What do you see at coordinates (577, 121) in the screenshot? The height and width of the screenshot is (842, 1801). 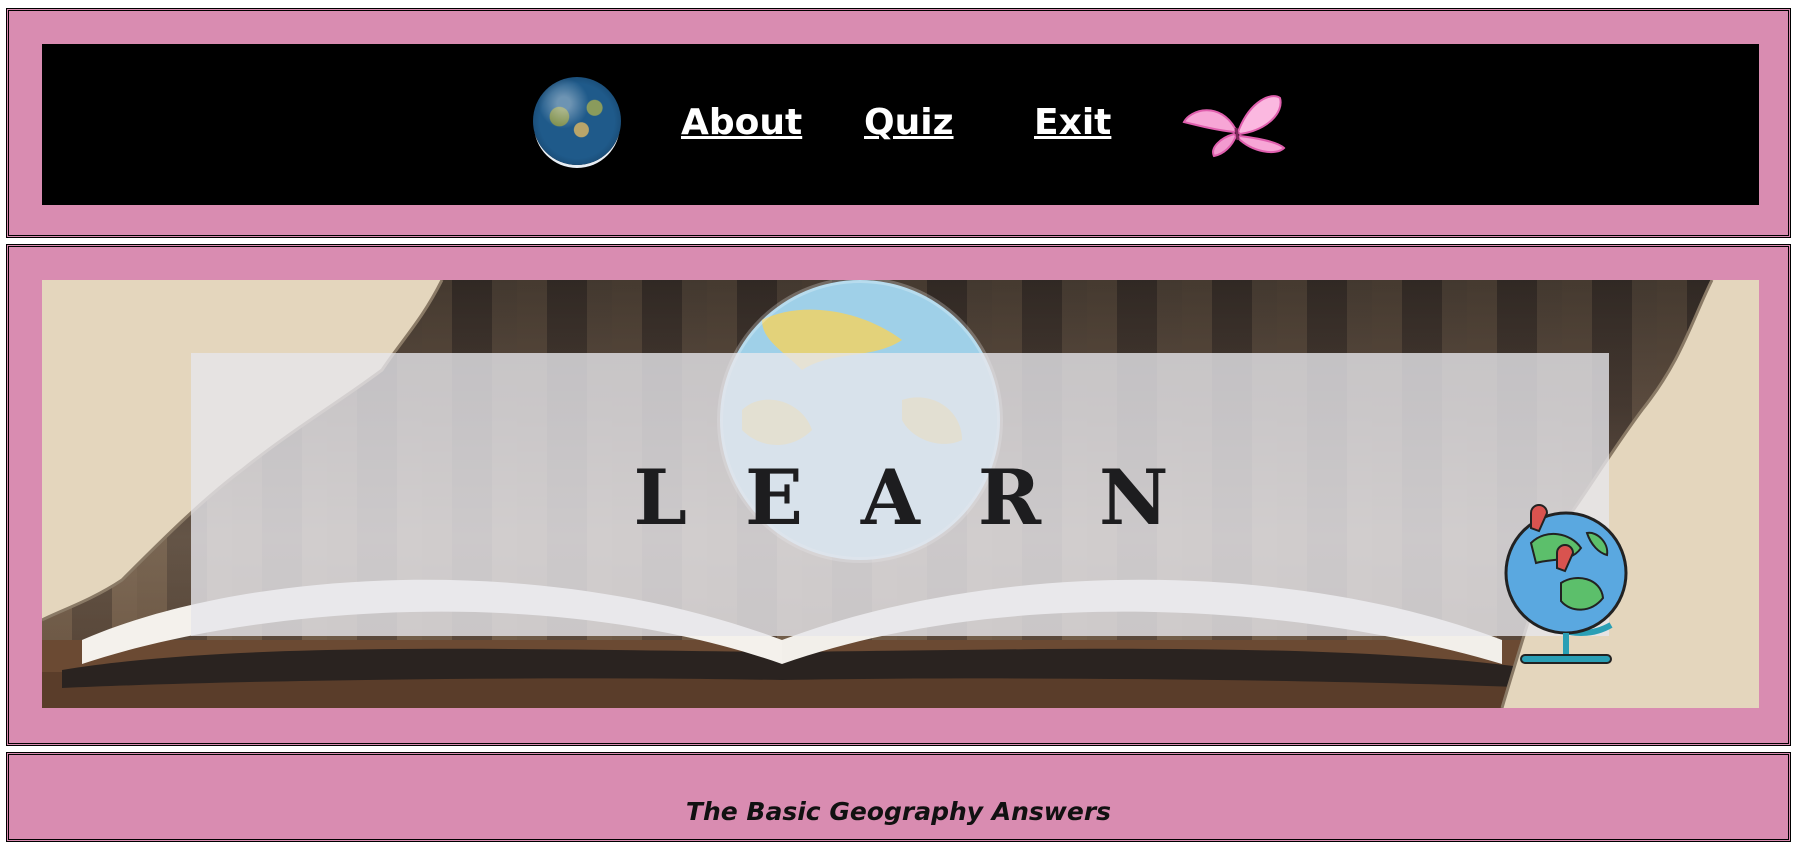 I see `earth-globe-icon` at bounding box center [577, 121].